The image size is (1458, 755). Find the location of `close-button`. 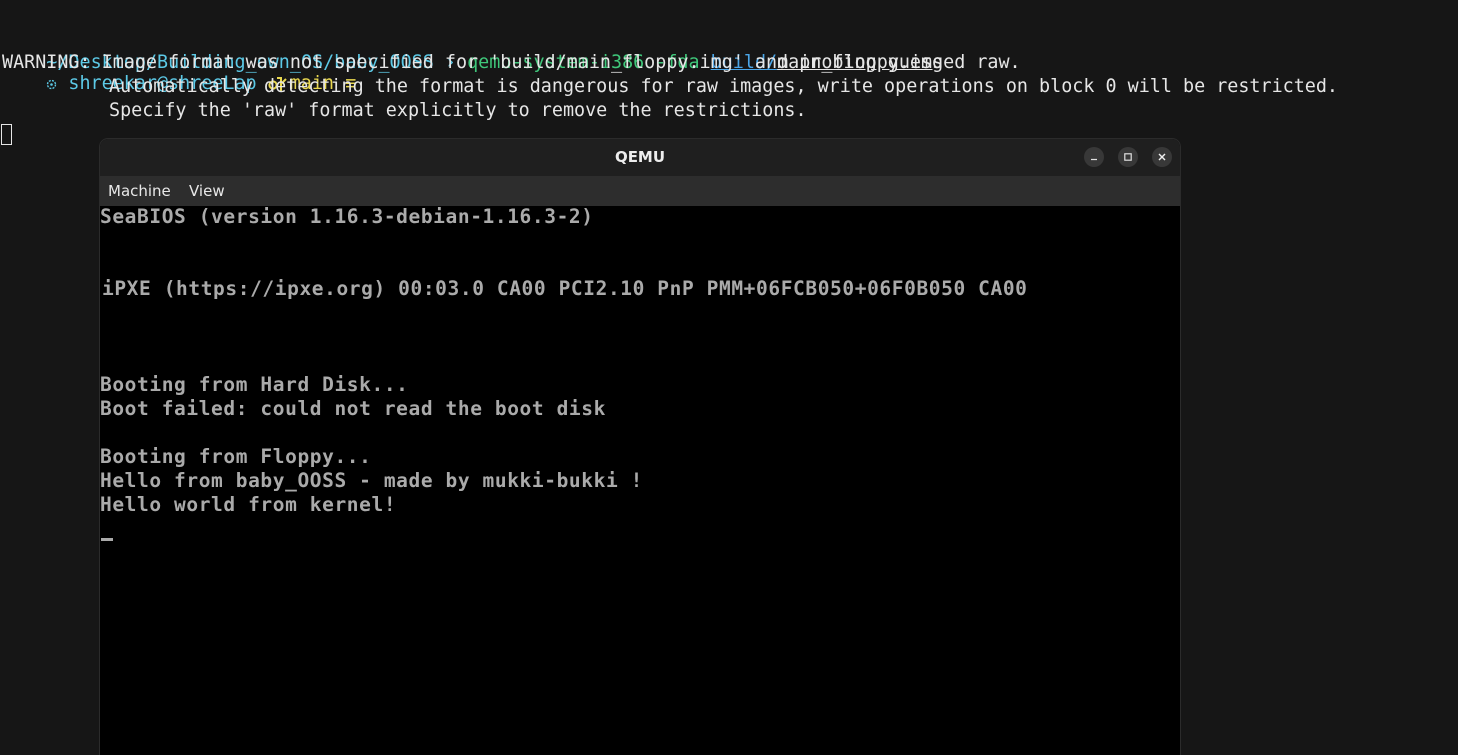

close-button is located at coordinates (1162, 157).